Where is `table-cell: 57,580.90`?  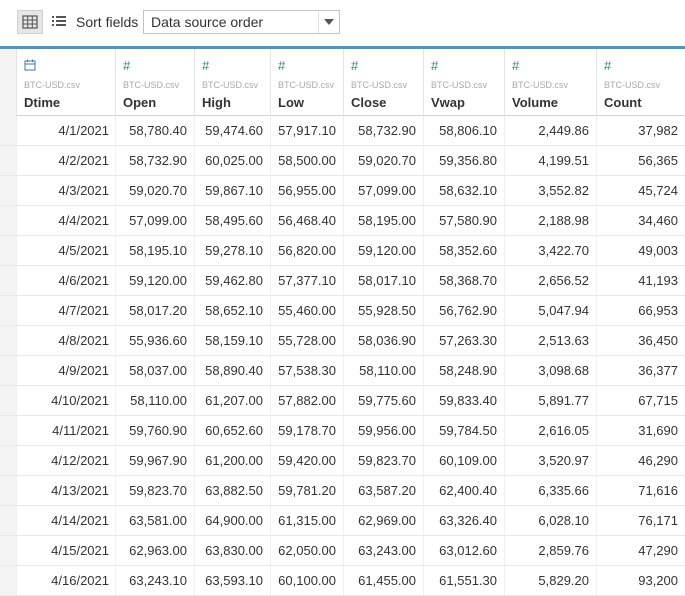 table-cell: 57,580.90 is located at coordinates (463, 220).